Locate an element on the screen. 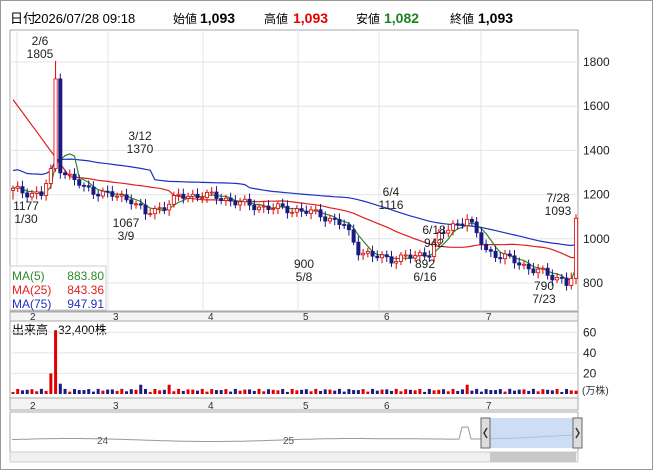  navigator-left-handle is located at coordinates (485, 433).